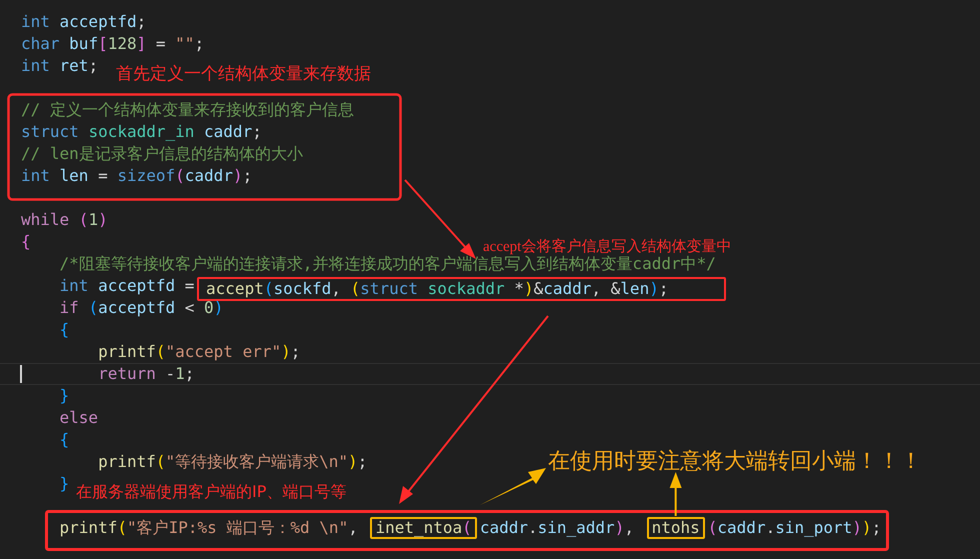  What do you see at coordinates (423, 528) in the screenshot?
I see `highlighted-code: inet_ntoa(` at bounding box center [423, 528].